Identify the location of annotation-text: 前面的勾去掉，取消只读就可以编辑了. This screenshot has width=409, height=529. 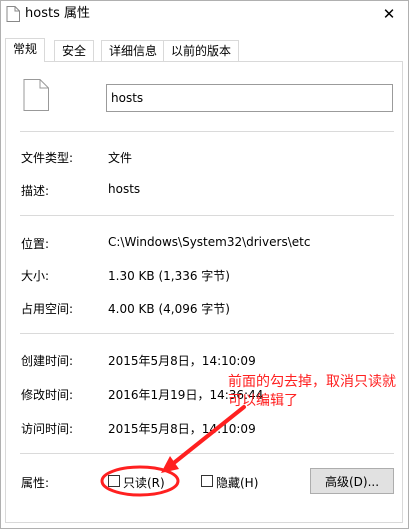
(312, 391).